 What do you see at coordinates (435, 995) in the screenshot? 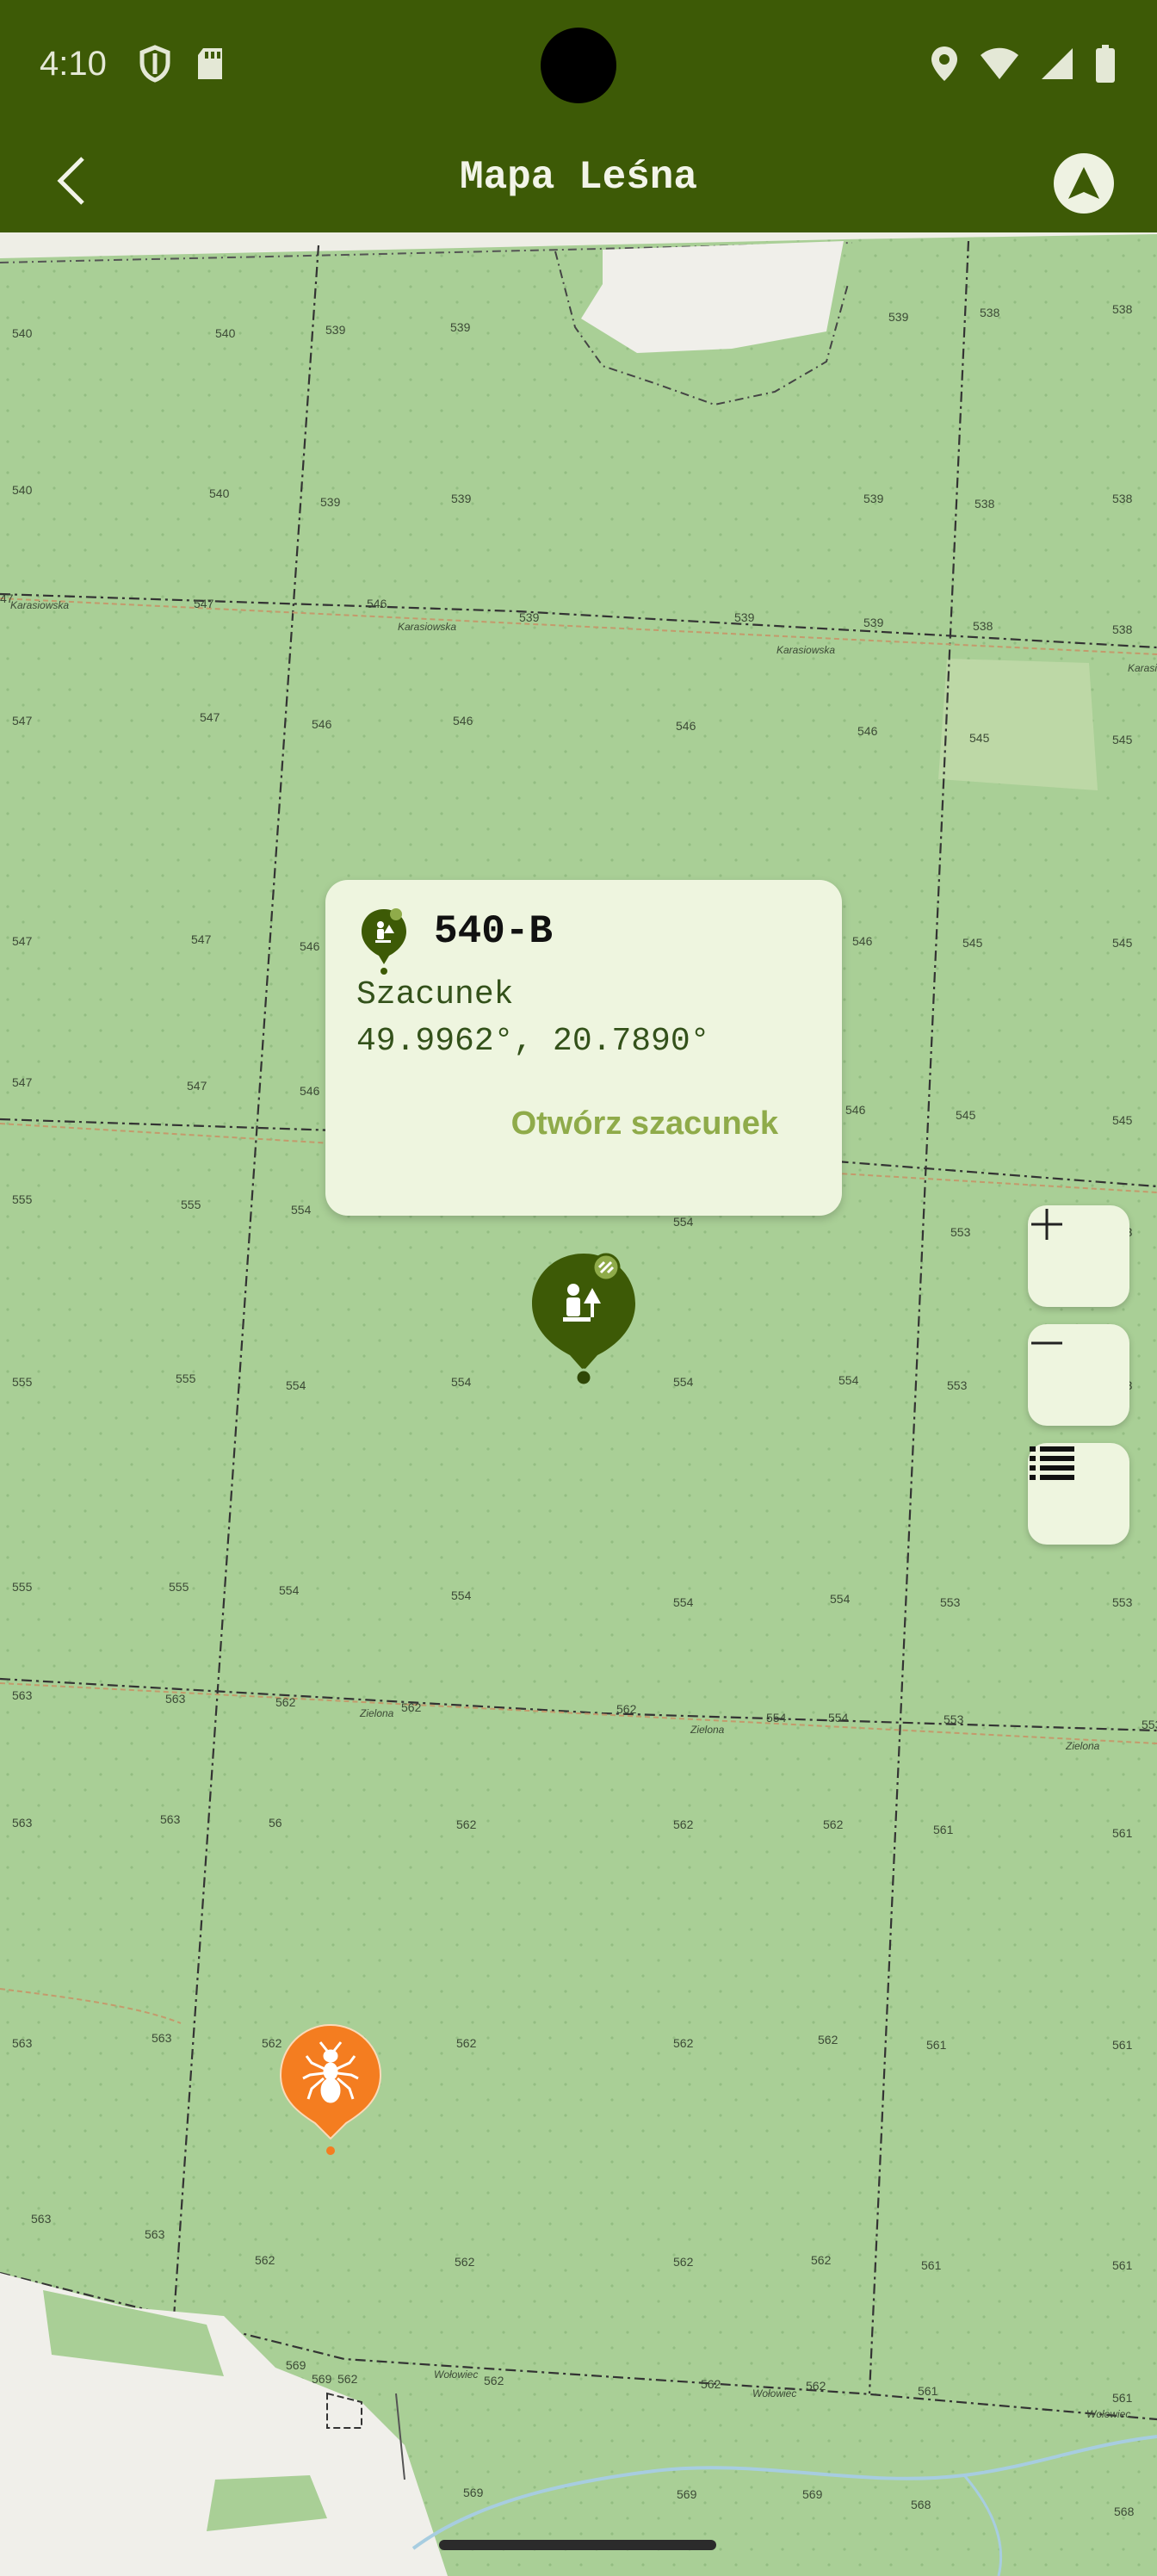
I see `popup-type: Szacunek` at bounding box center [435, 995].